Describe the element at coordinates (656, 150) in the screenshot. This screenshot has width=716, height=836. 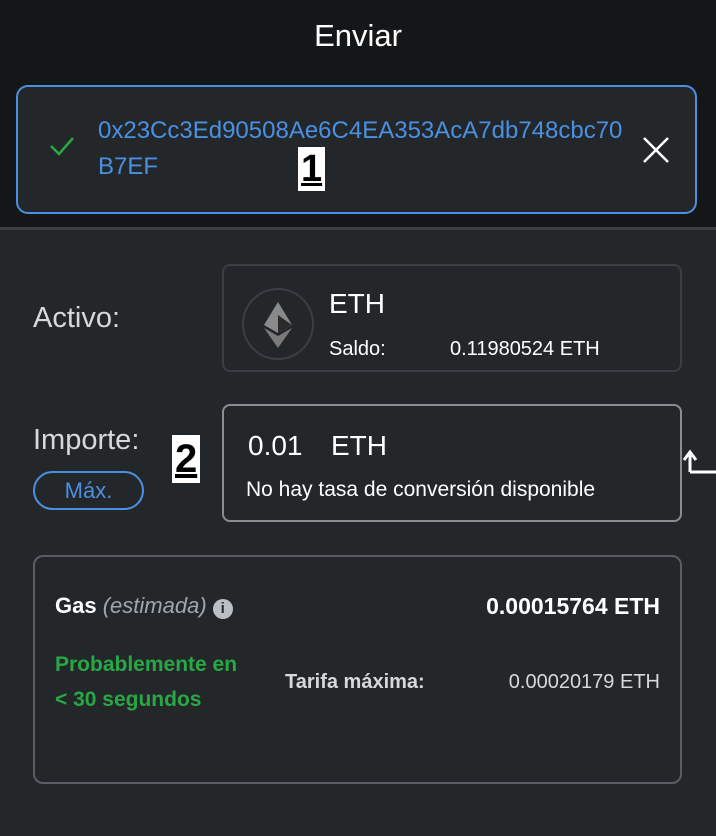
I see `close-icon` at that location.